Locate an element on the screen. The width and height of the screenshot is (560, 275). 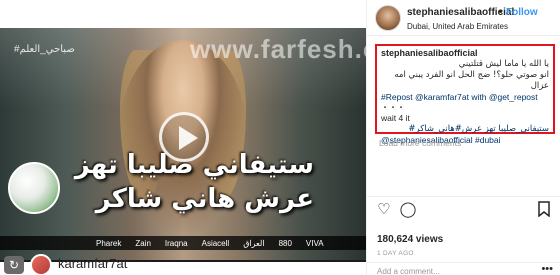
follow-button: Follow is located at coordinates (522, 12).